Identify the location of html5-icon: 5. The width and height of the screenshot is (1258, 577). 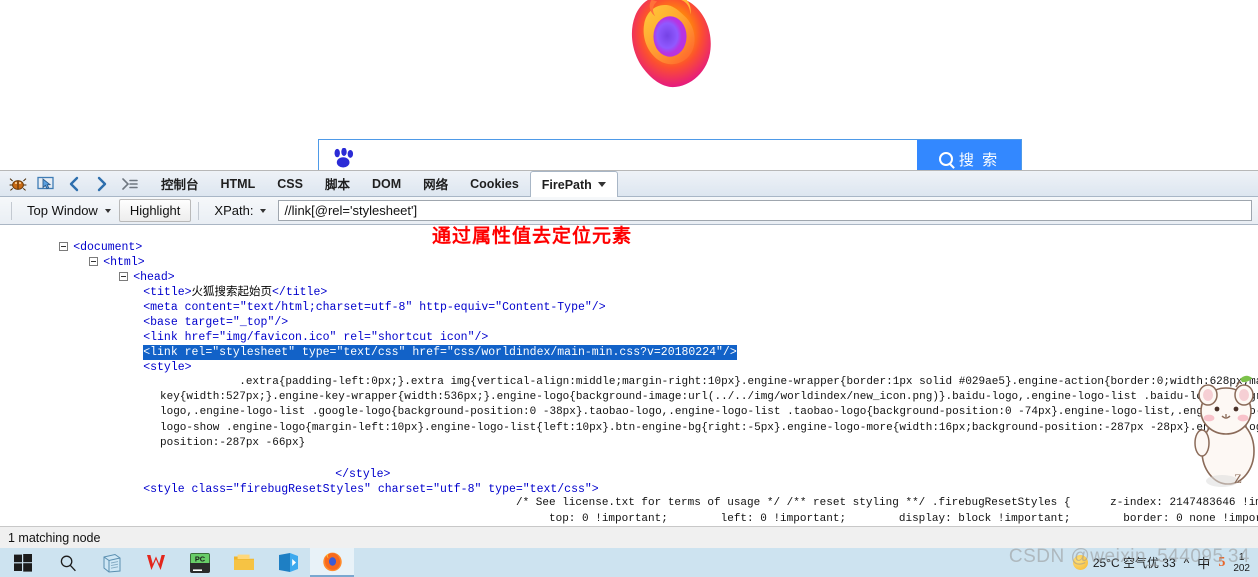
(1221, 563).